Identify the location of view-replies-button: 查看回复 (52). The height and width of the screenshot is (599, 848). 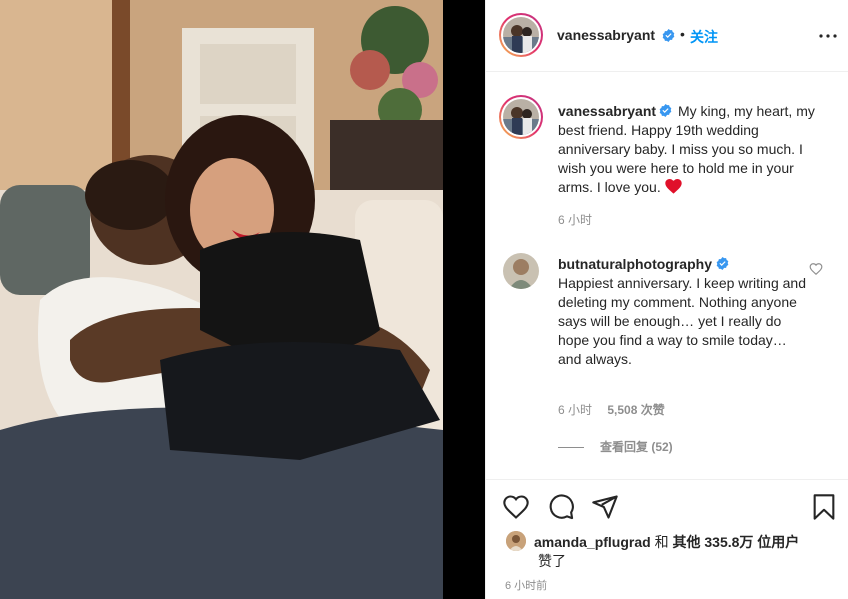
(615, 446).